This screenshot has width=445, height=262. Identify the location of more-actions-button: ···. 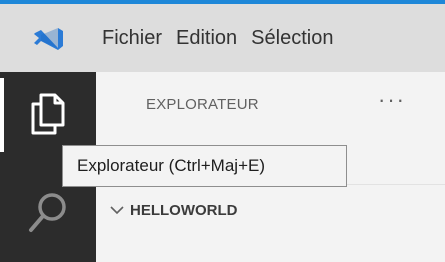
(398, 104).